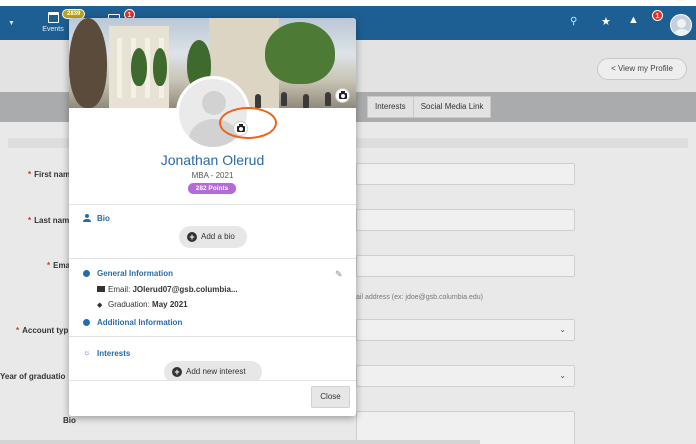 This screenshot has width=696, height=444. I want to click on cover-tree, so click(300, 53).